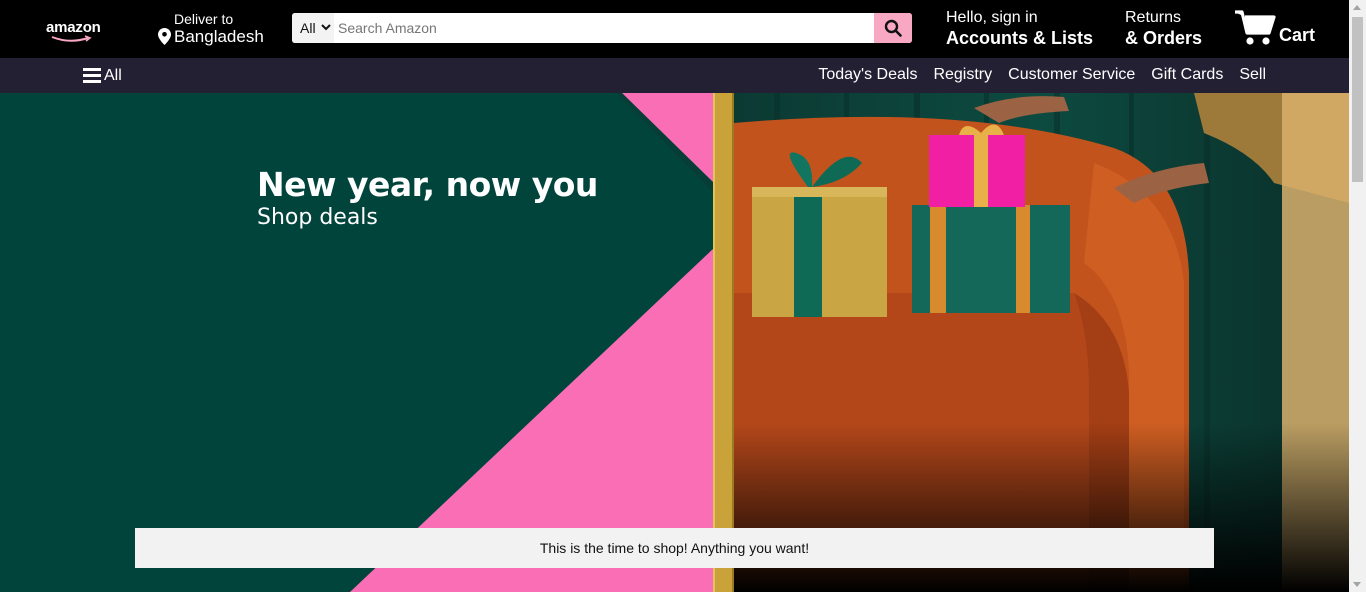  What do you see at coordinates (308, 28) in the screenshot?
I see `search-category-label: All` at bounding box center [308, 28].